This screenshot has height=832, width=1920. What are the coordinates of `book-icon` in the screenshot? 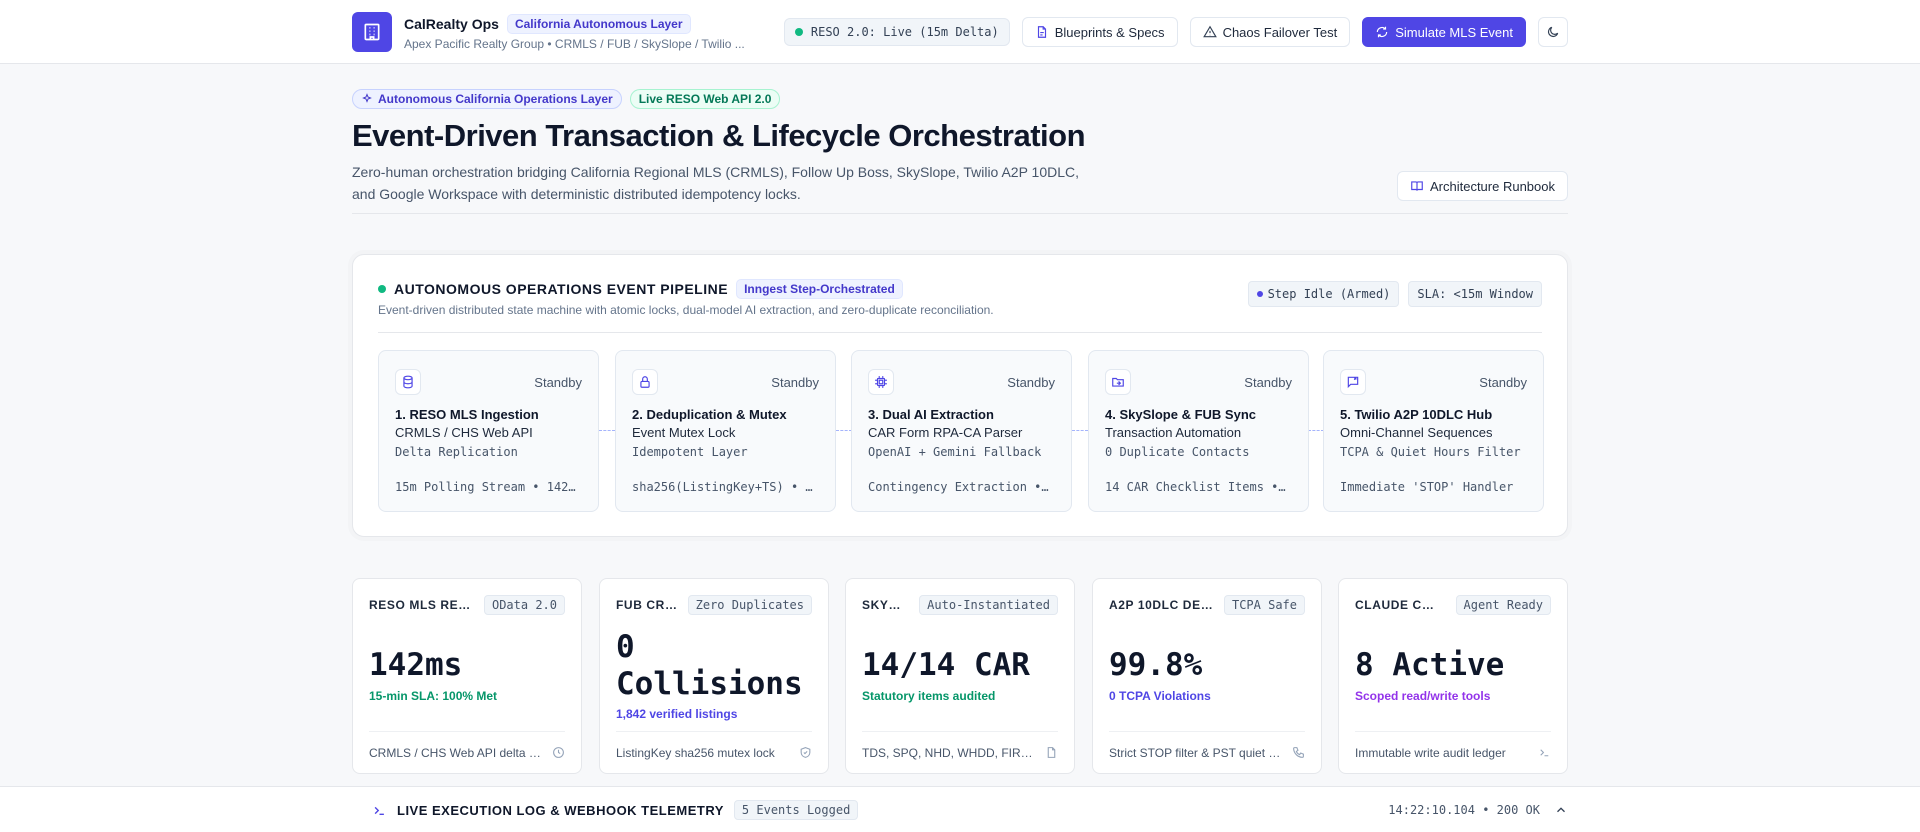 It's located at (1417, 186).